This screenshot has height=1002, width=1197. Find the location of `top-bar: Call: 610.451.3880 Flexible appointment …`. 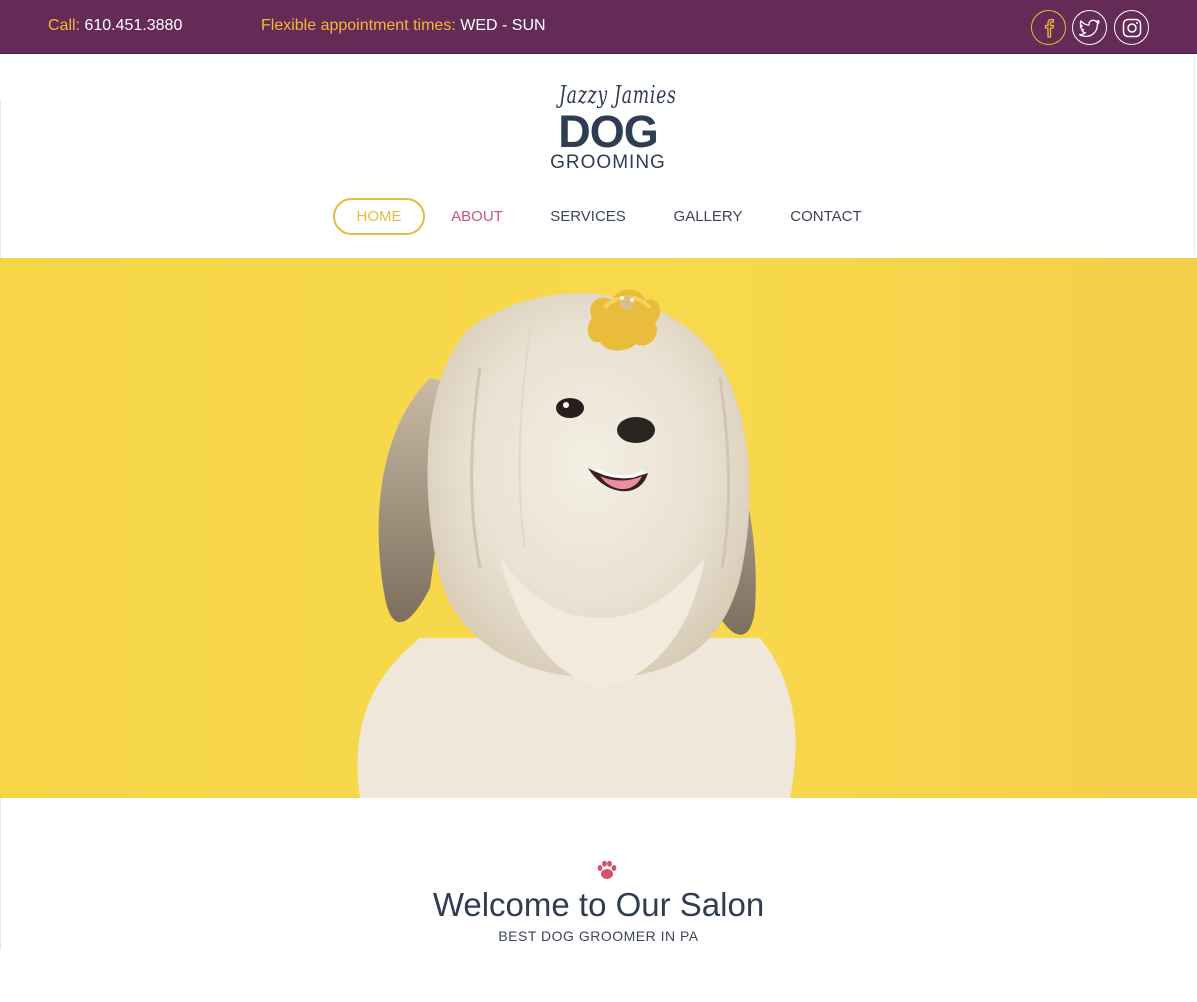

top-bar: Call: 610.451.3880 Flexible appointment … is located at coordinates (598, 27).